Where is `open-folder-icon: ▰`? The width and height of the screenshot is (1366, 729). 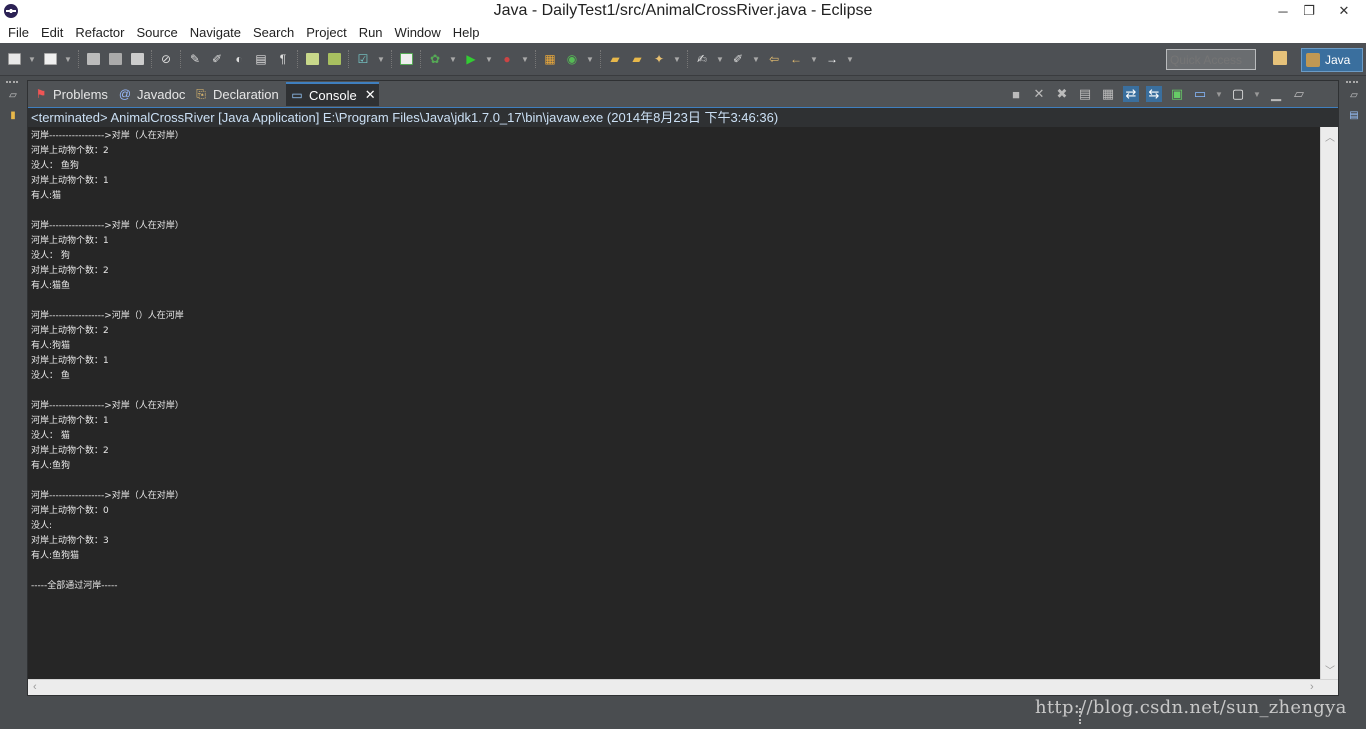
open-folder-icon: ▰ is located at coordinates (615, 59).